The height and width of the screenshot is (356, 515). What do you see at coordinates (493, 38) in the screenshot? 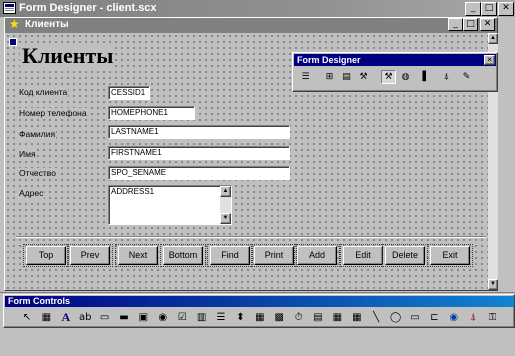
I see `scroll-up-arrow: ▲` at bounding box center [493, 38].